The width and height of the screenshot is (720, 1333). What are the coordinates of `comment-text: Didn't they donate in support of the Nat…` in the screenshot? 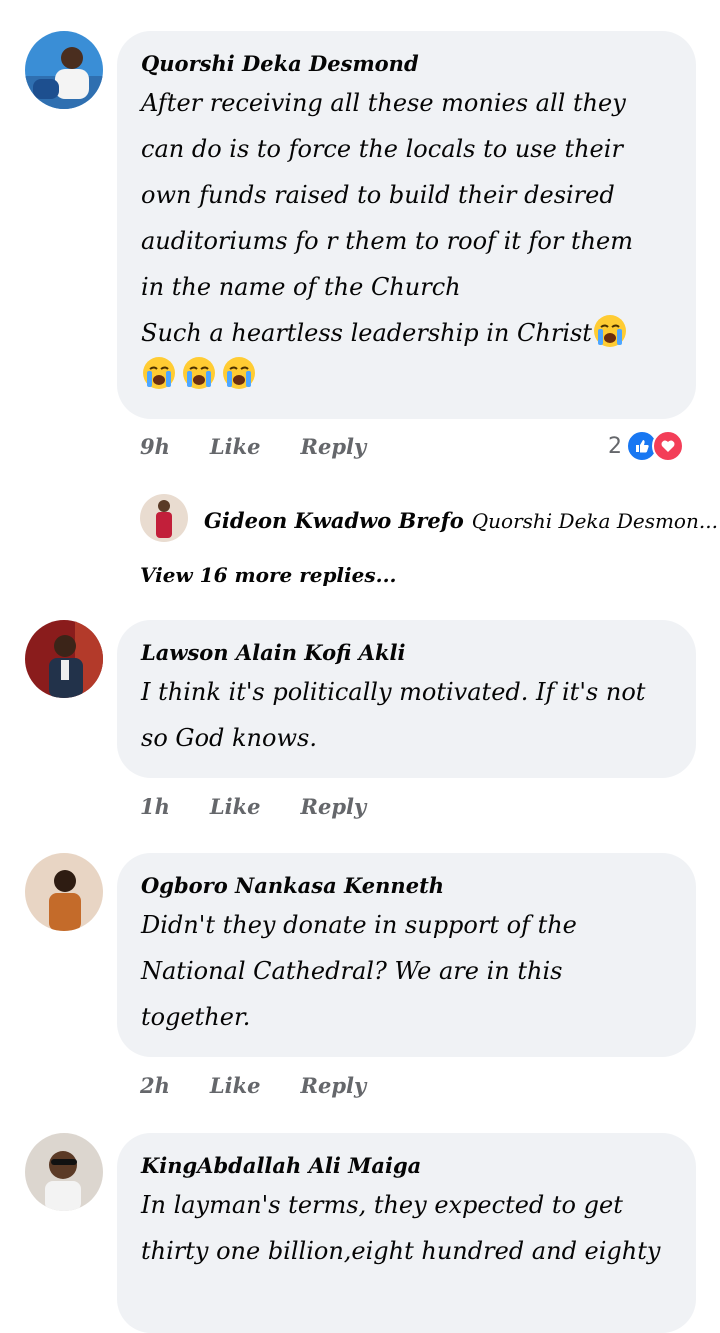 It's located at (418, 971).